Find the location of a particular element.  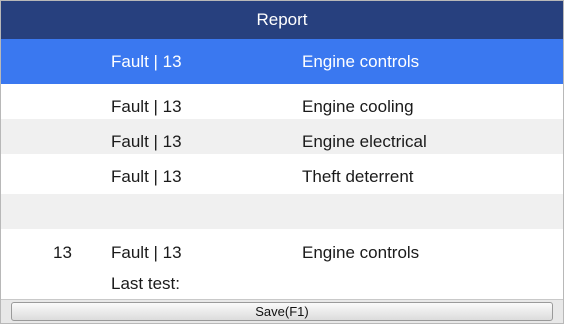

title-bar: Report is located at coordinates (282, 20).